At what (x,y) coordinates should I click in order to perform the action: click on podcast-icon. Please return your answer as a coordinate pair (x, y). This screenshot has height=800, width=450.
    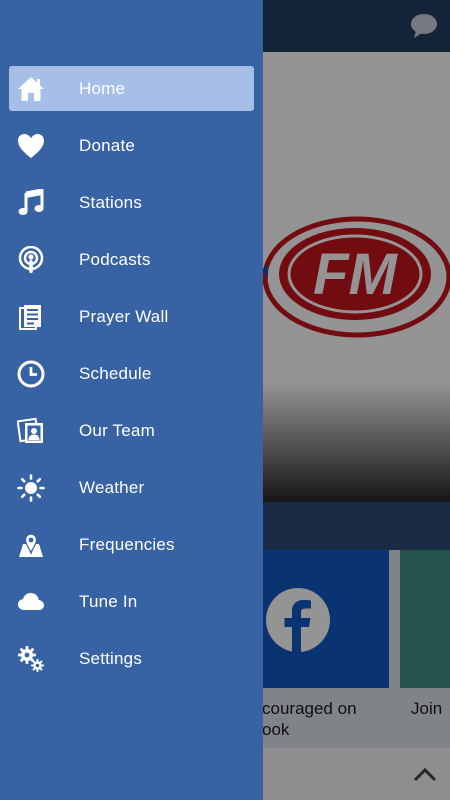
    Looking at the image, I should click on (31, 260).